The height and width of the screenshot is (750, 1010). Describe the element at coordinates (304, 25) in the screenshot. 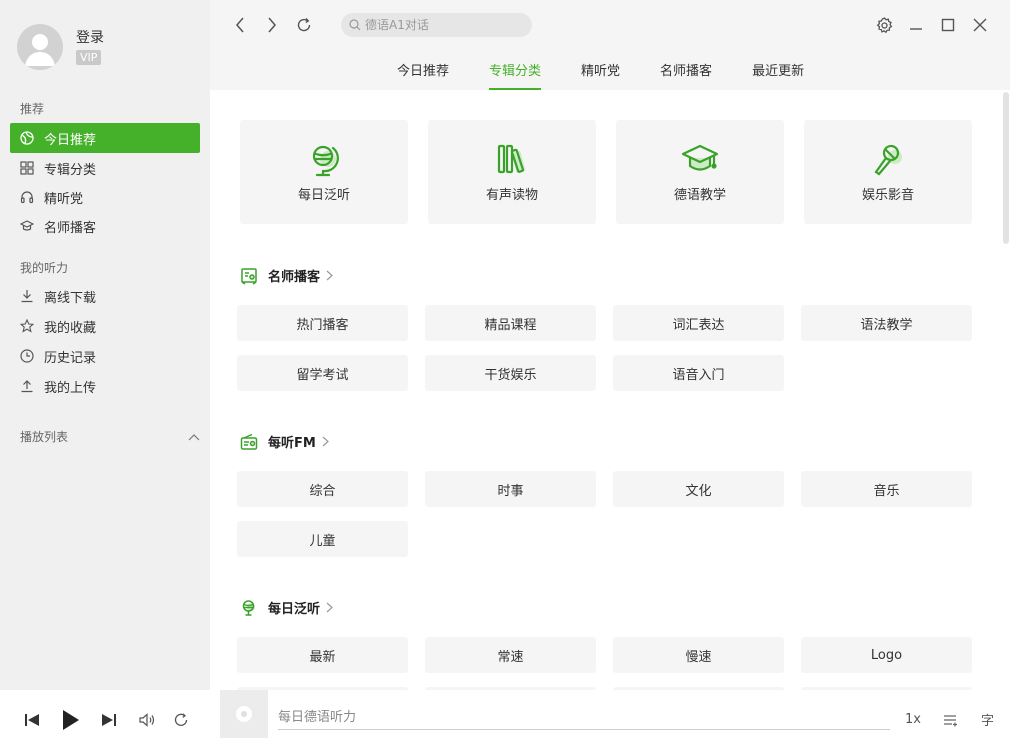

I see `refresh-button` at that location.